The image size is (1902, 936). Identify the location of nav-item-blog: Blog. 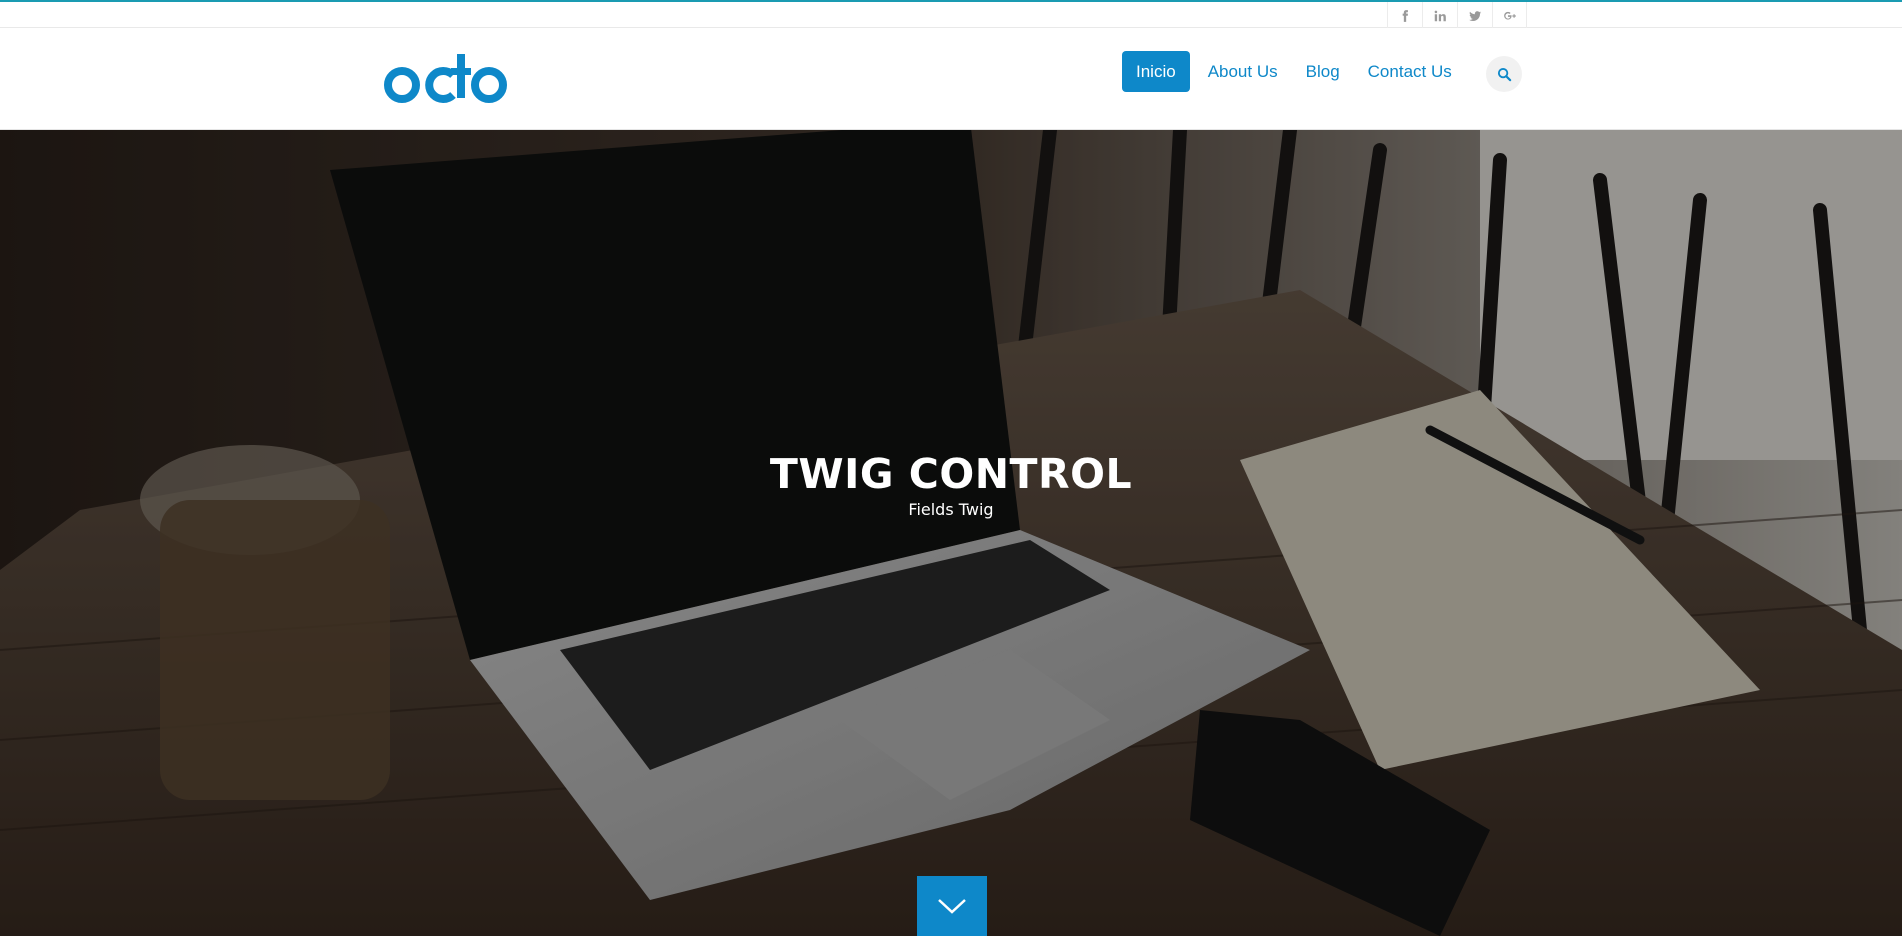
(1323, 71).